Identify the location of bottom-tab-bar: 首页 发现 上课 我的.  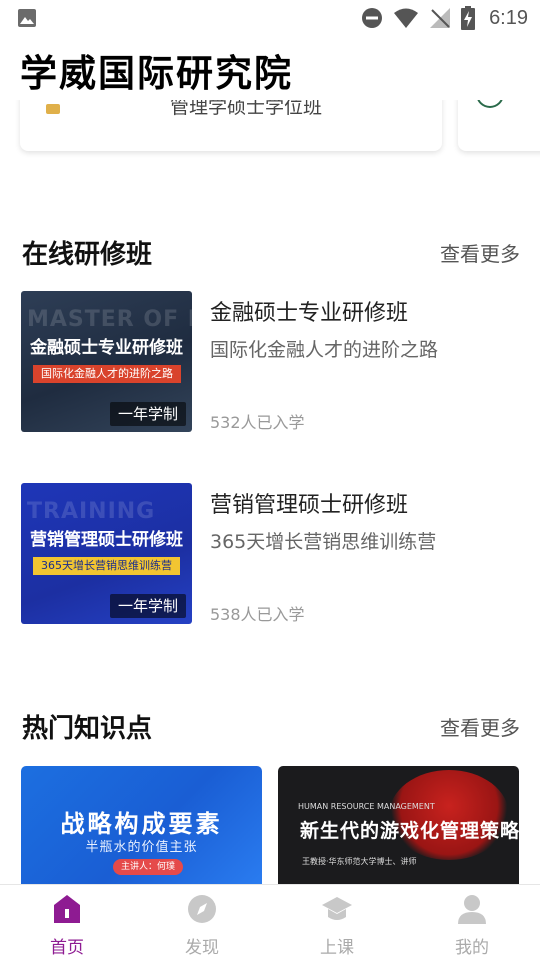
(270, 922).